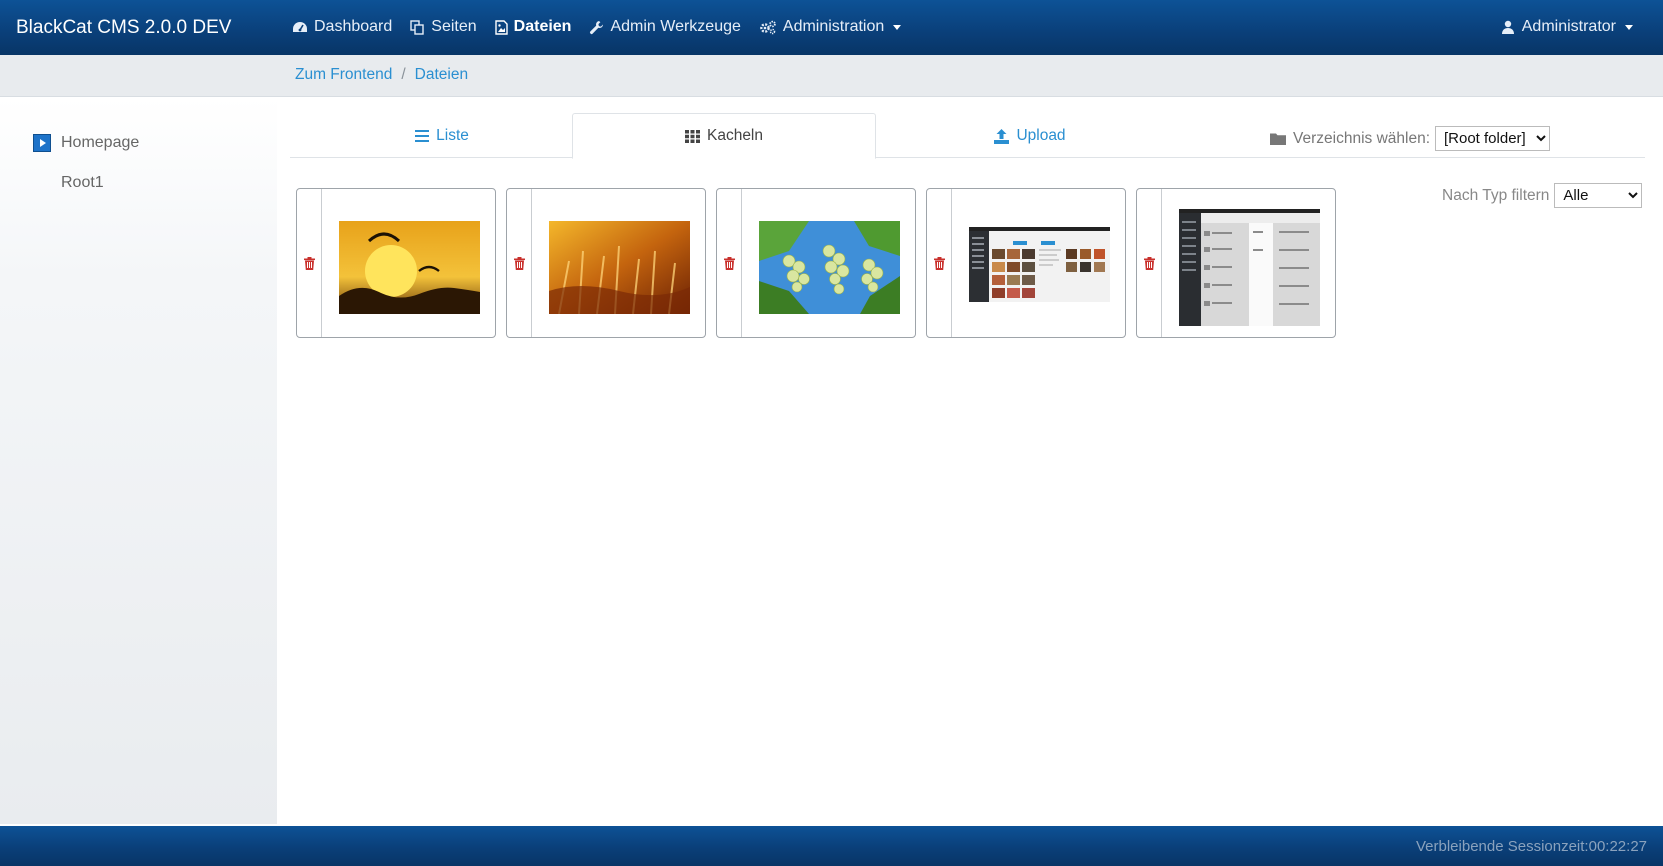 This screenshot has width=1663, height=866. I want to click on upload-icon, so click(1002, 136).